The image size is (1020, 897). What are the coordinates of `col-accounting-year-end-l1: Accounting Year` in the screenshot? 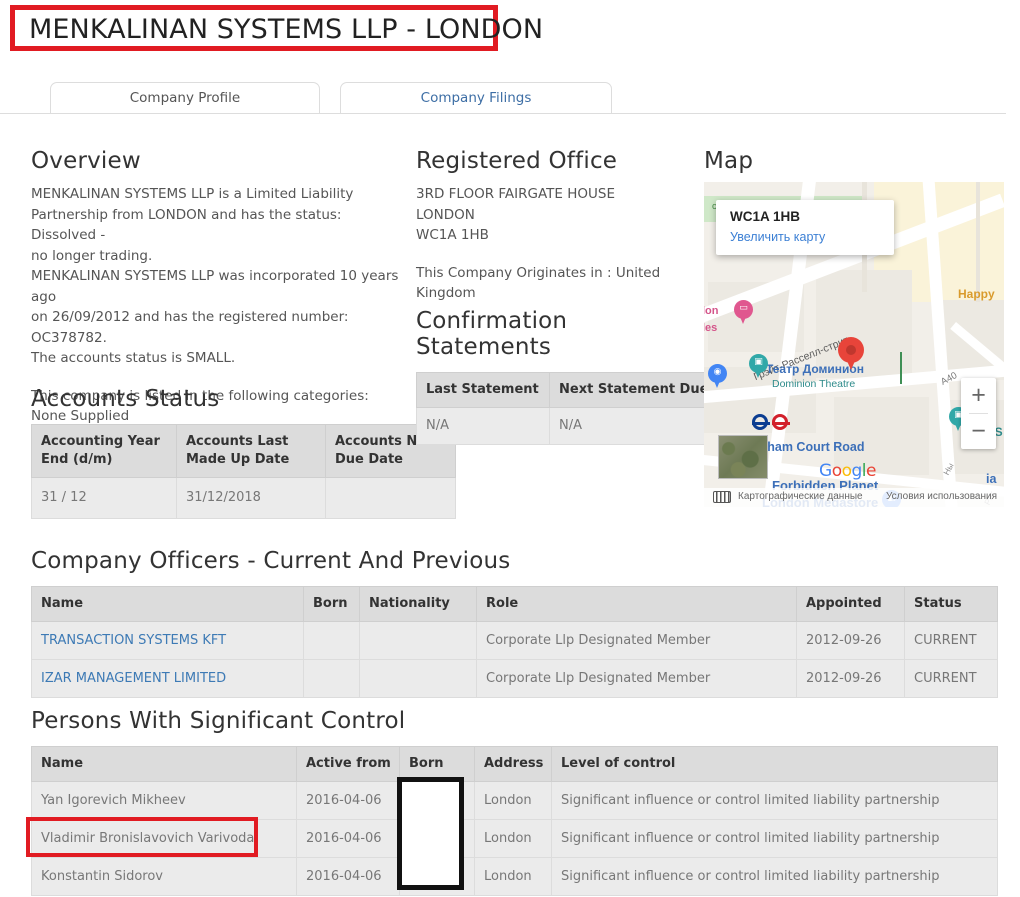 It's located at (100, 441).